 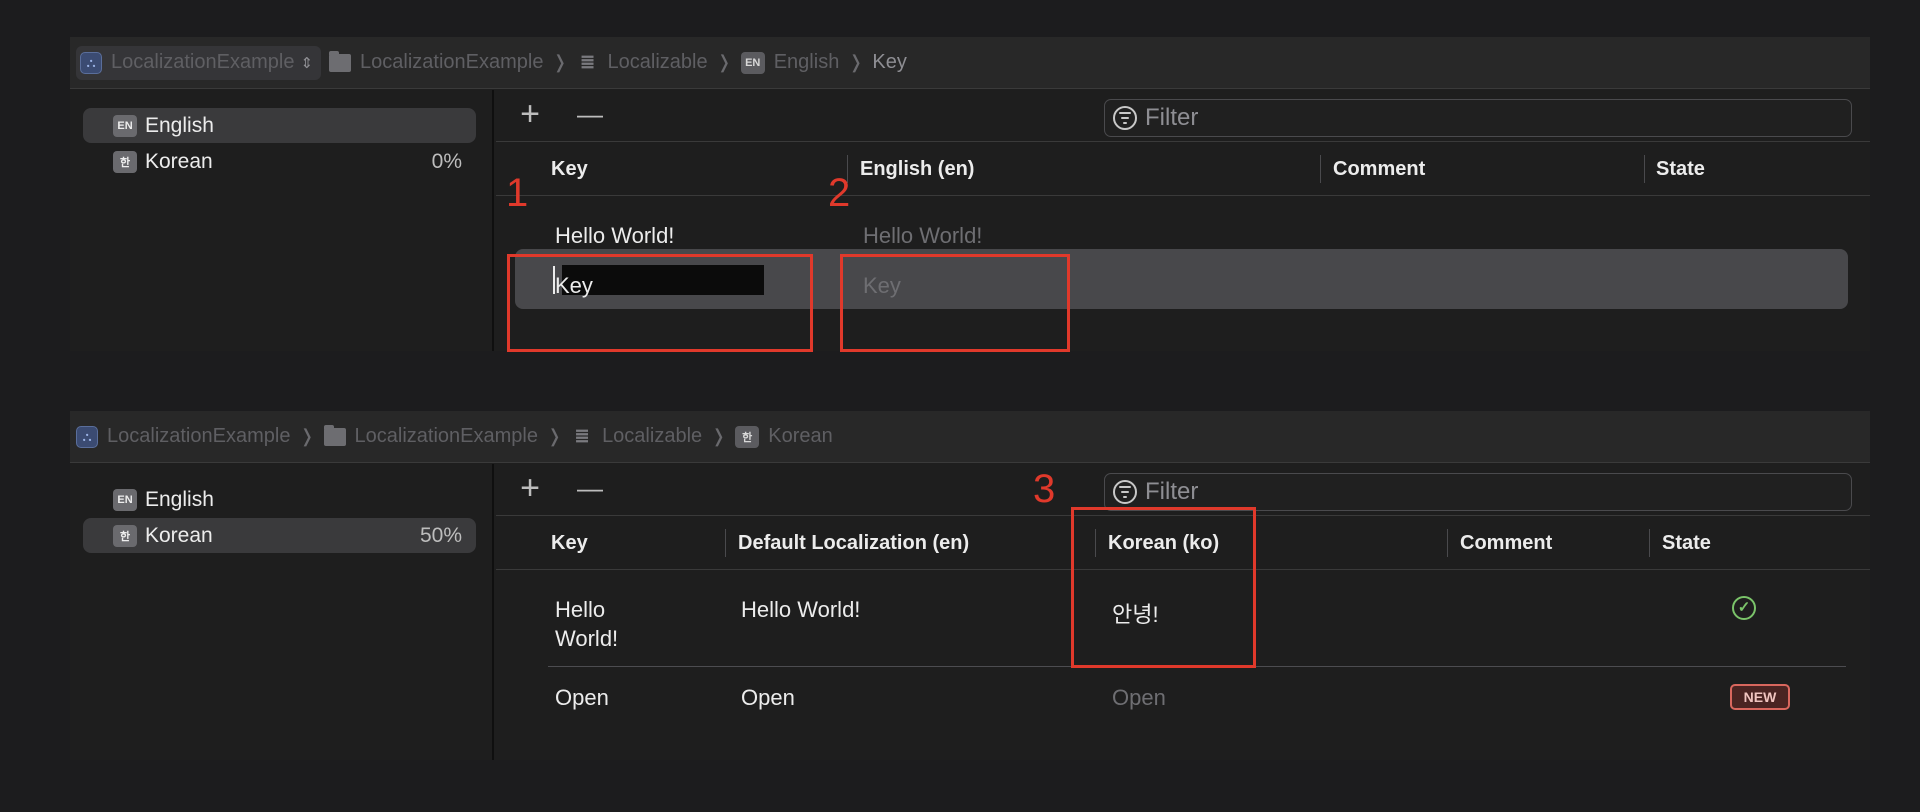 I want to click on language-sidebar: EN English 한 Korean 50%, so click(x=282, y=612).